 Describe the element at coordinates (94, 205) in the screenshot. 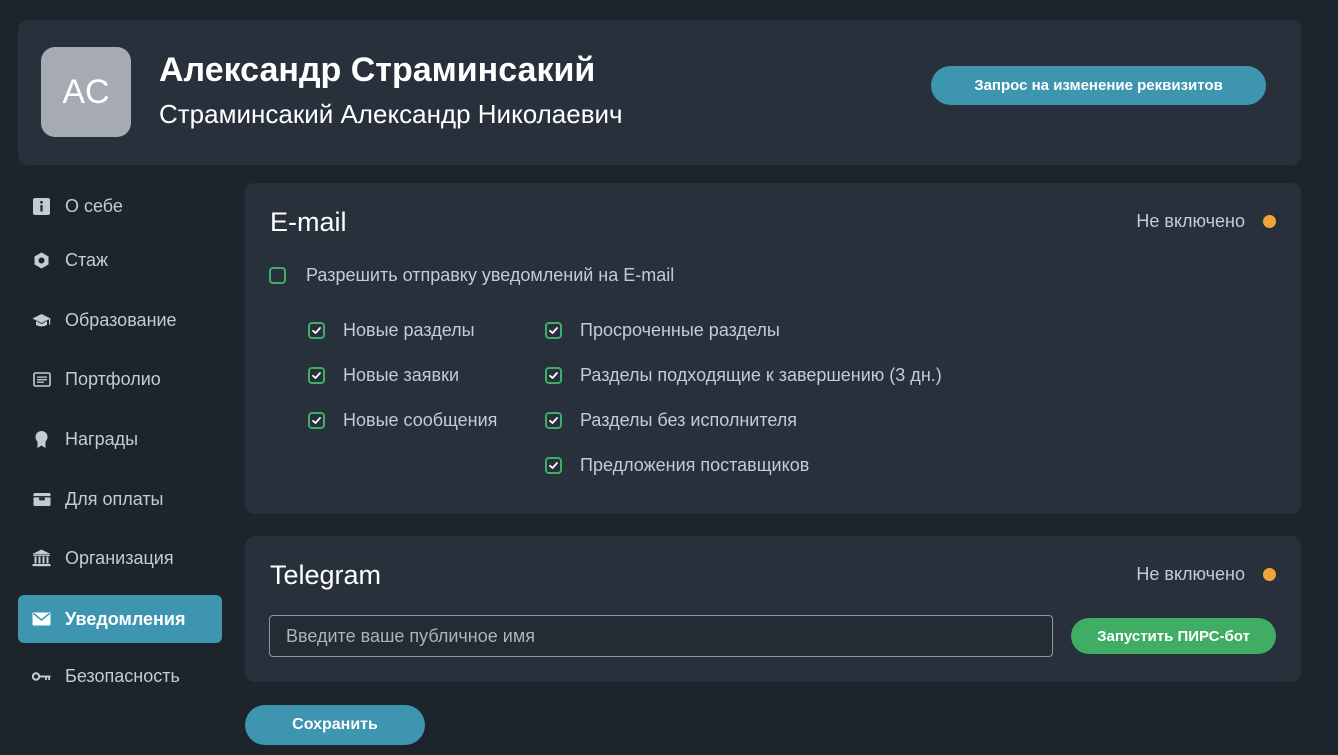

I see `sidebar-item-label: О себе` at that location.